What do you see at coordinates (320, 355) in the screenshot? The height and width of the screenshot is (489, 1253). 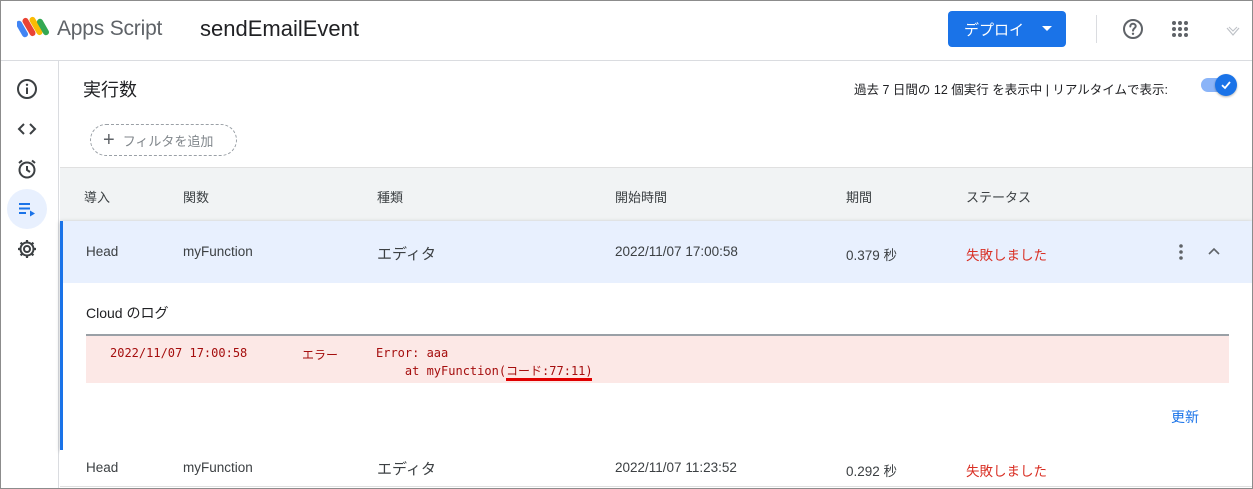 I see `log-level: エラー` at bounding box center [320, 355].